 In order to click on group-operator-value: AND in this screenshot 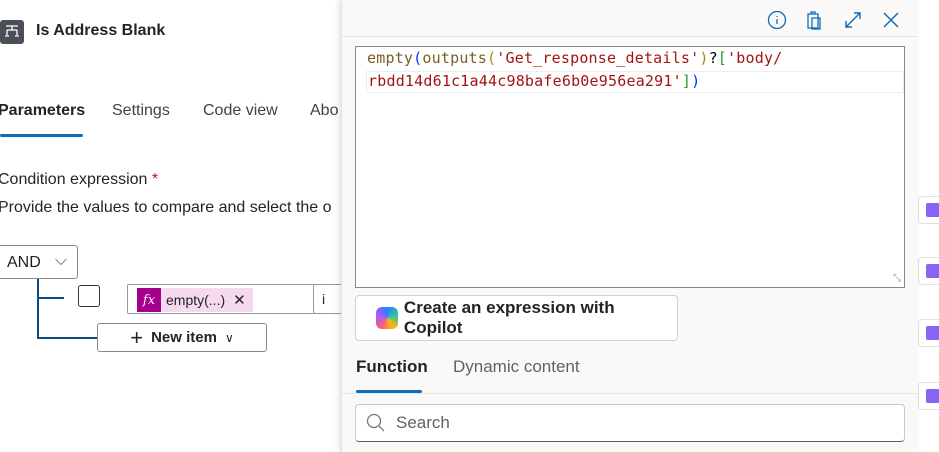, I will do `click(24, 262)`.